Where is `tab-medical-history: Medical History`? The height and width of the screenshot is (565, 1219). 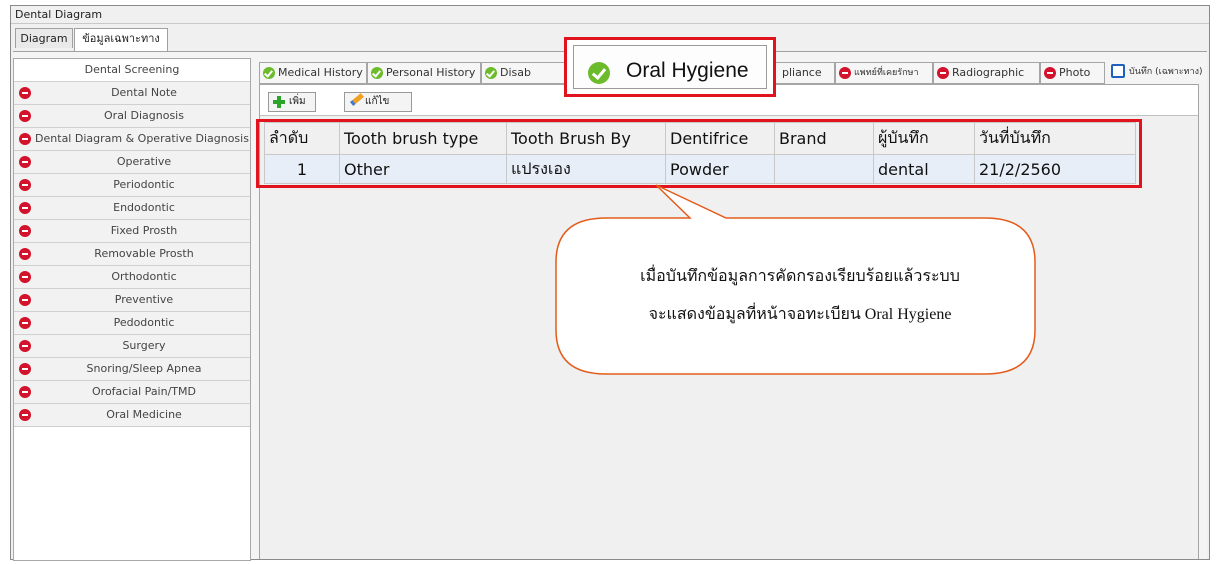
tab-medical-history: Medical History is located at coordinates (313, 73).